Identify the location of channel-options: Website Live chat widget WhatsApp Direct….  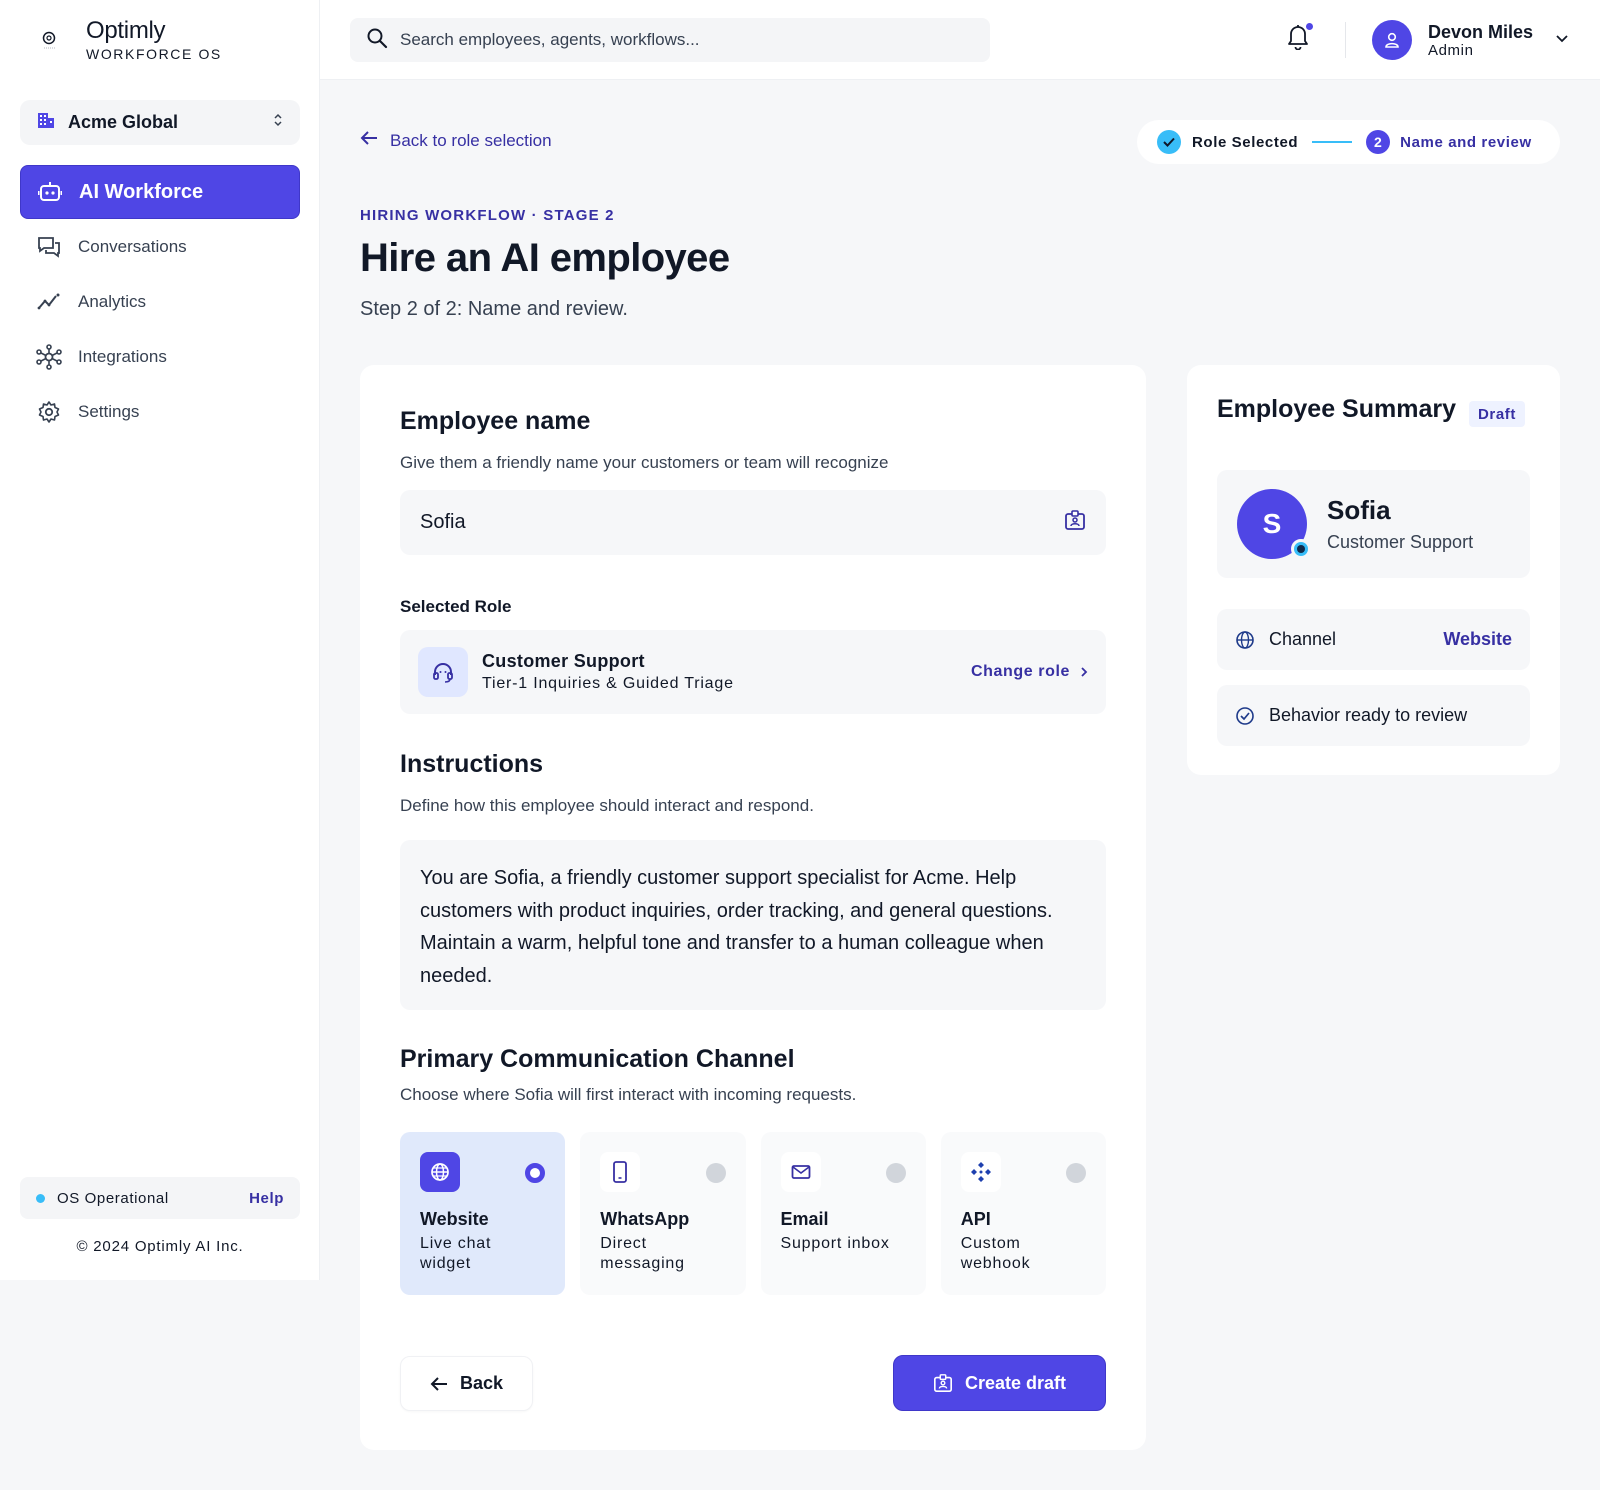
(753, 1213).